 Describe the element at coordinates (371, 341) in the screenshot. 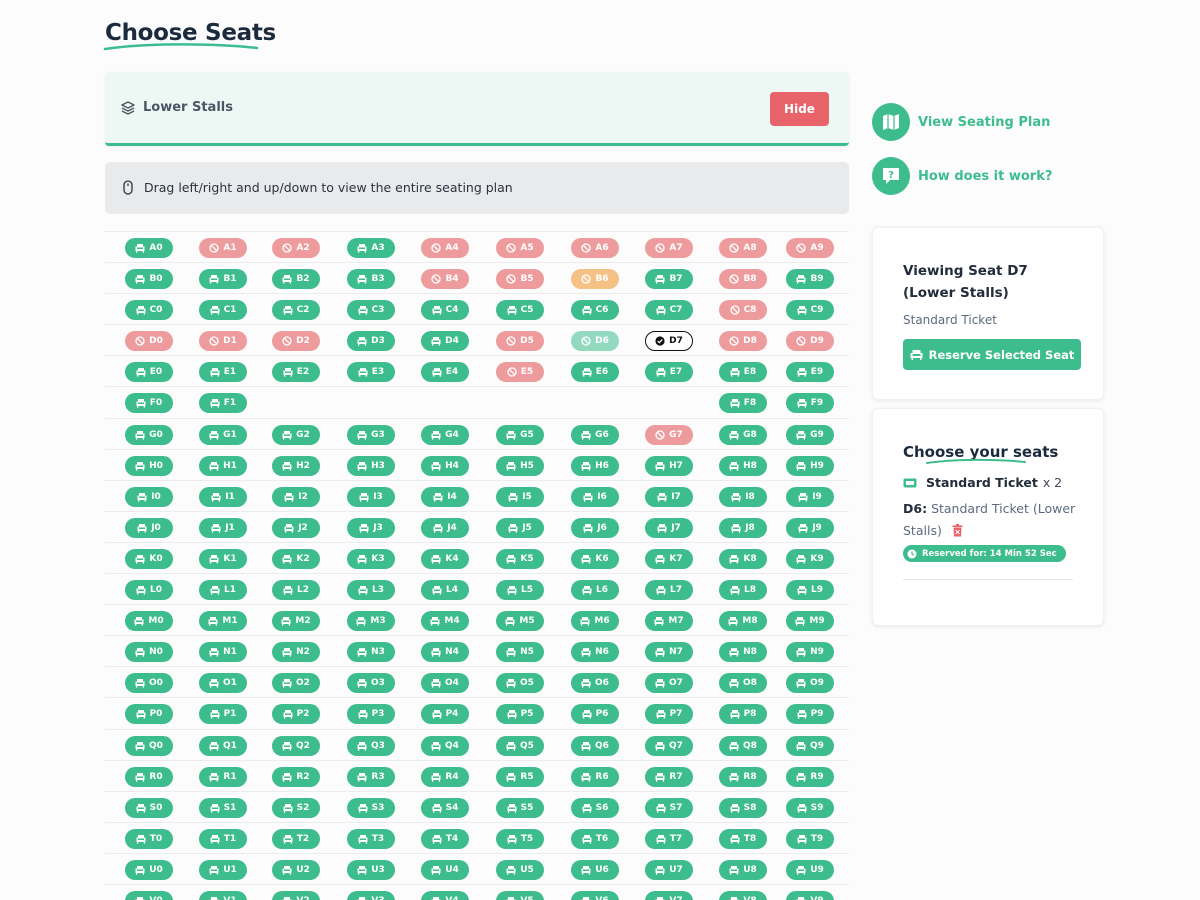

I see `seat-d3: D3` at that location.